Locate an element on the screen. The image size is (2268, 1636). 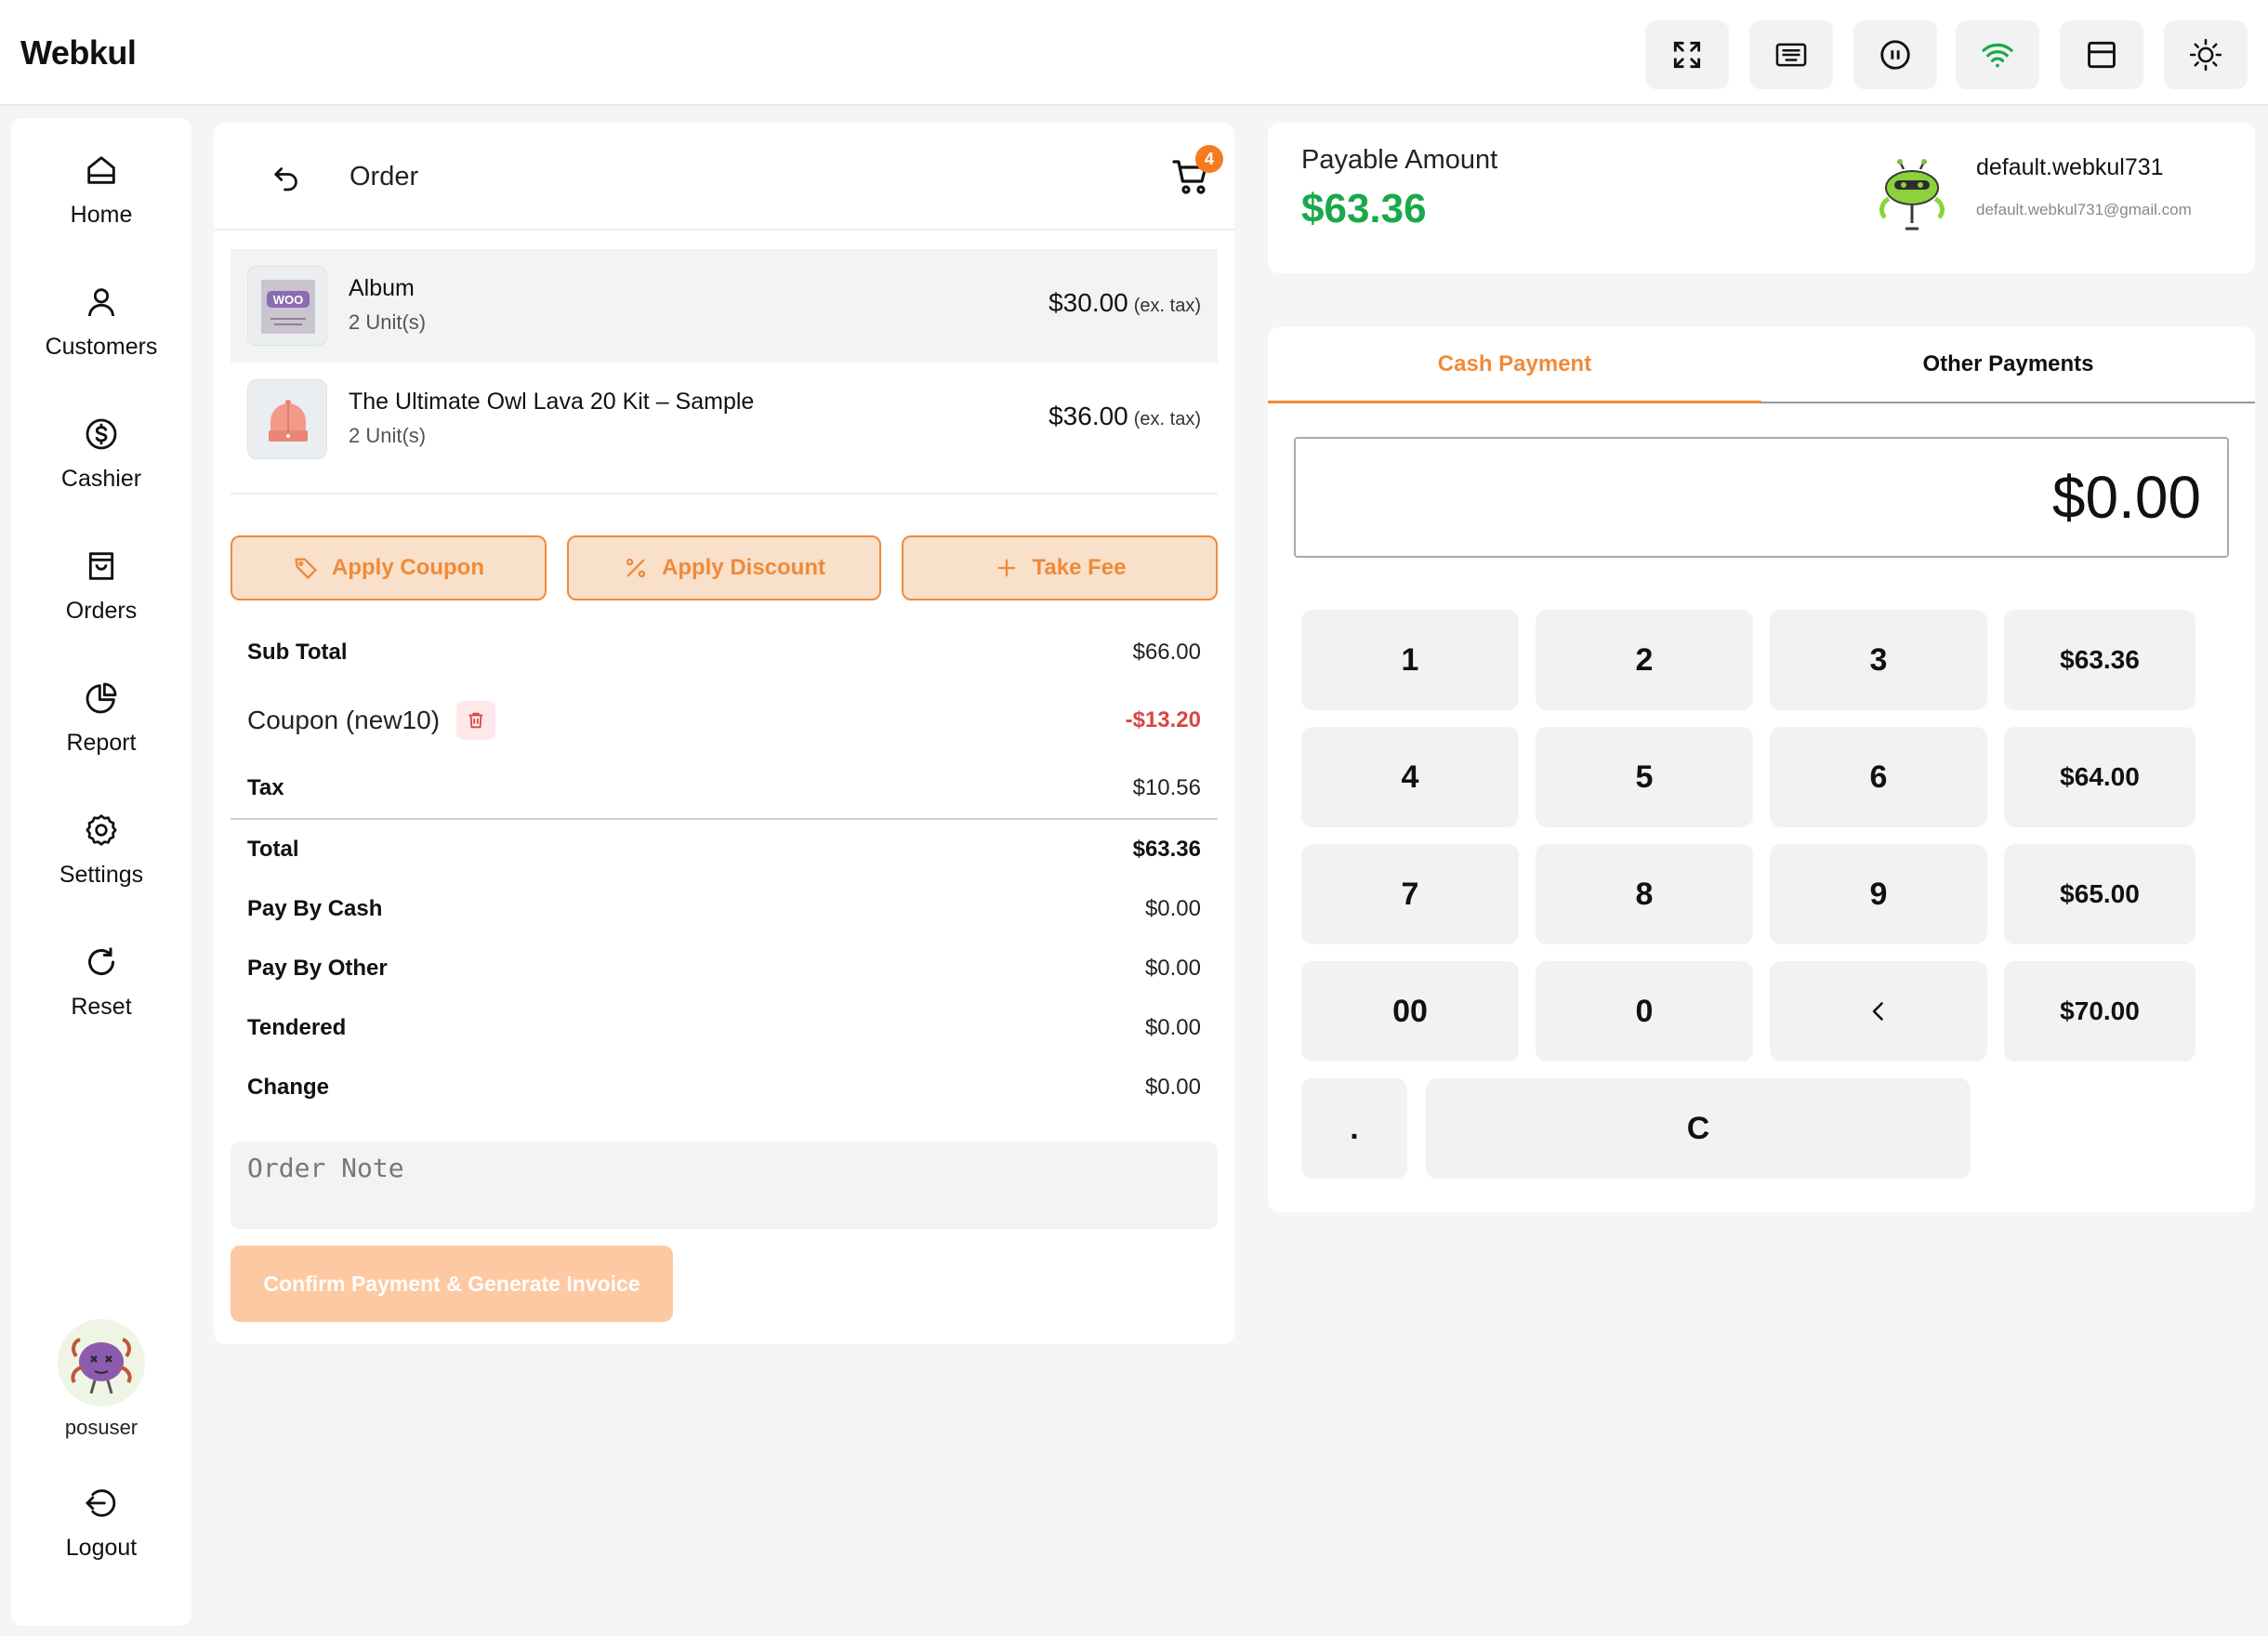
order-title: Order is located at coordinates (384, 177).